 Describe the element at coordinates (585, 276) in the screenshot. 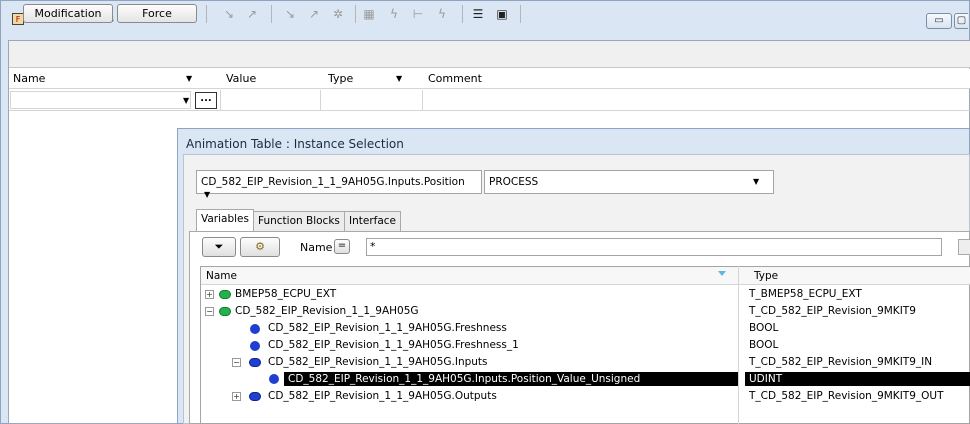

I see `tree-header` at that location.